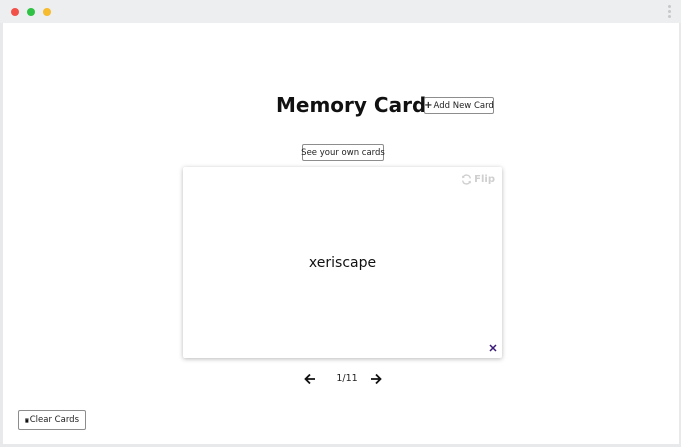 The width and height of the screenshot is (681, 447). Describe the element at coordinates (428, 105) in the screenshot. I see `plus-icon: +` at that location.